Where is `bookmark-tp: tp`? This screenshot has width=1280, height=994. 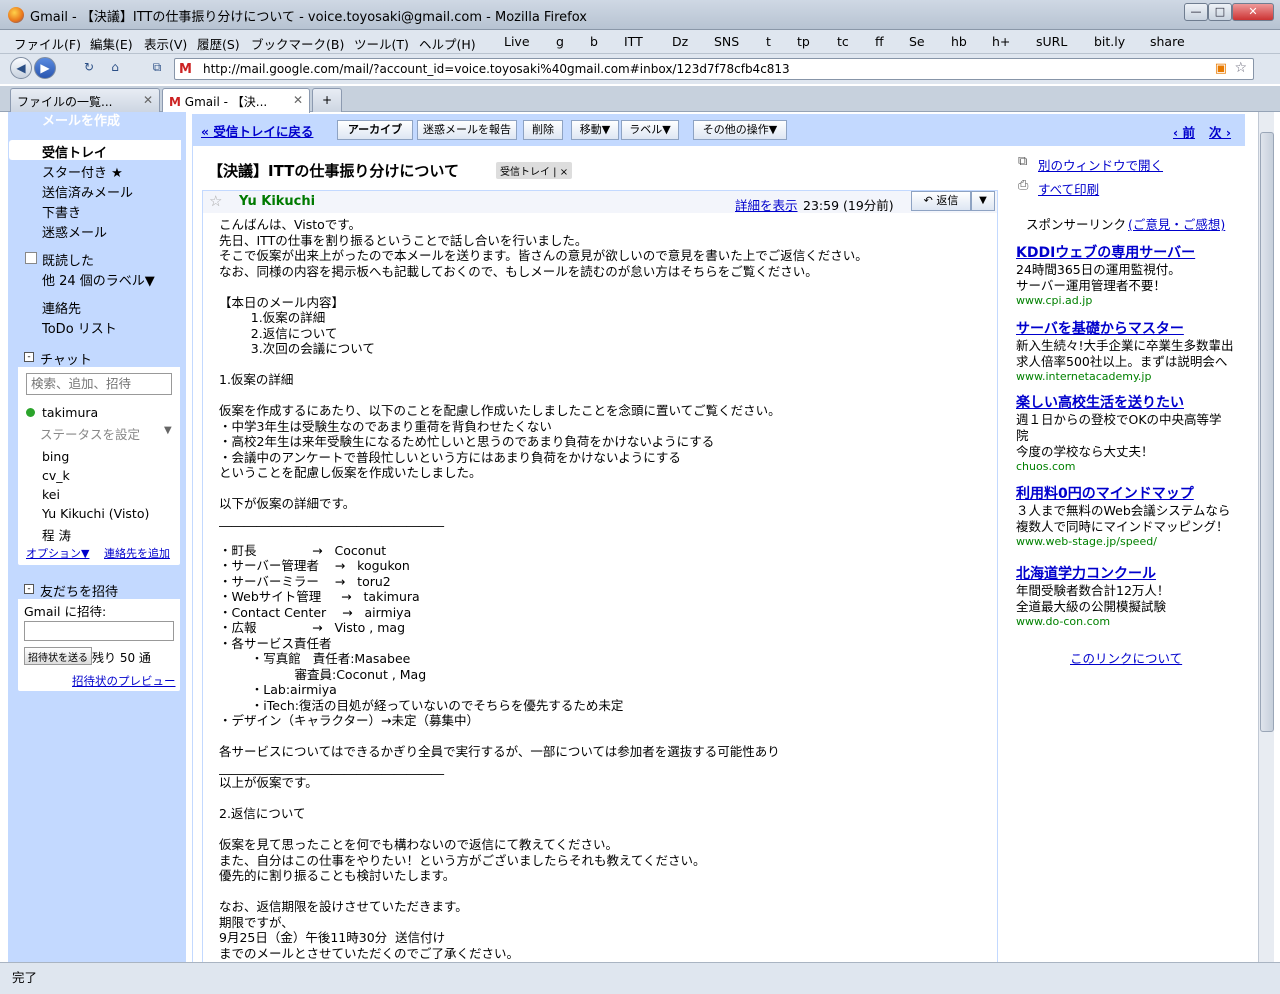 bookmark-tp: tp is located at coordinates (803, 41).